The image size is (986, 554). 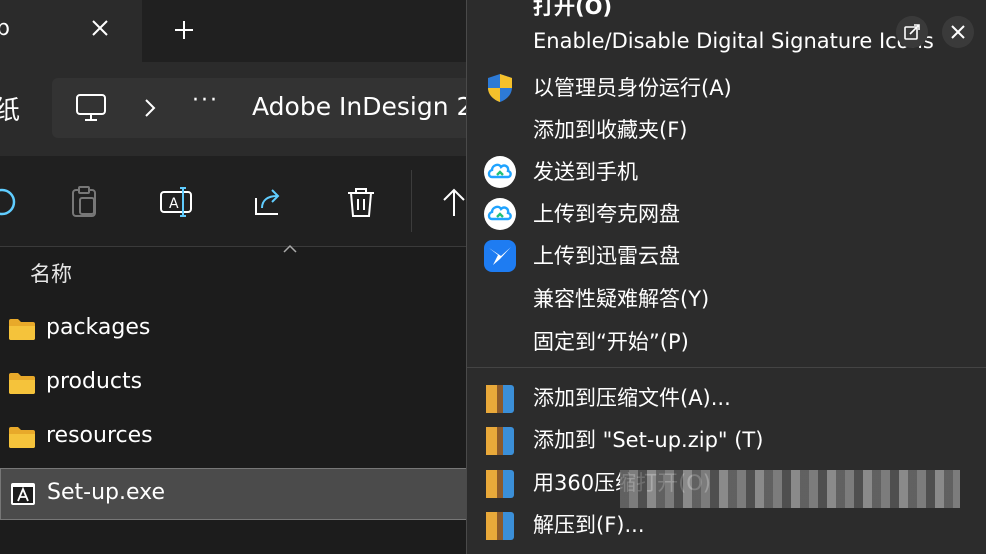 I want to click on redaction-mosaic, so click(x=790, y=489).